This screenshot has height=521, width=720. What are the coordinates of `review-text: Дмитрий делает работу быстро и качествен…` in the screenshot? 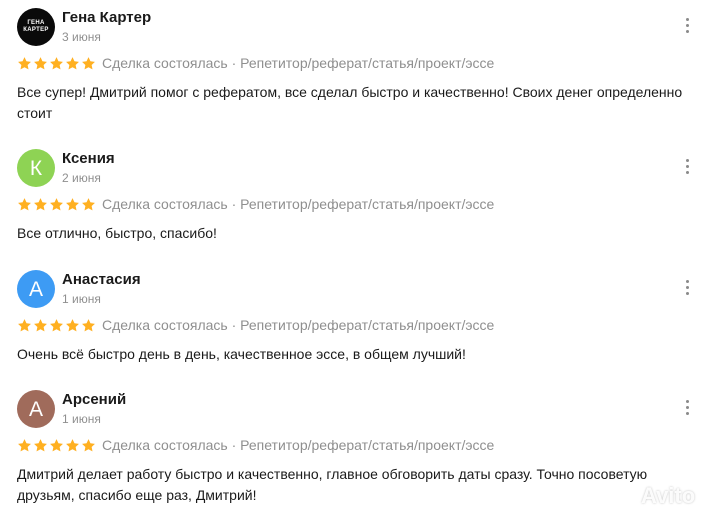 It's located at (332, 484).